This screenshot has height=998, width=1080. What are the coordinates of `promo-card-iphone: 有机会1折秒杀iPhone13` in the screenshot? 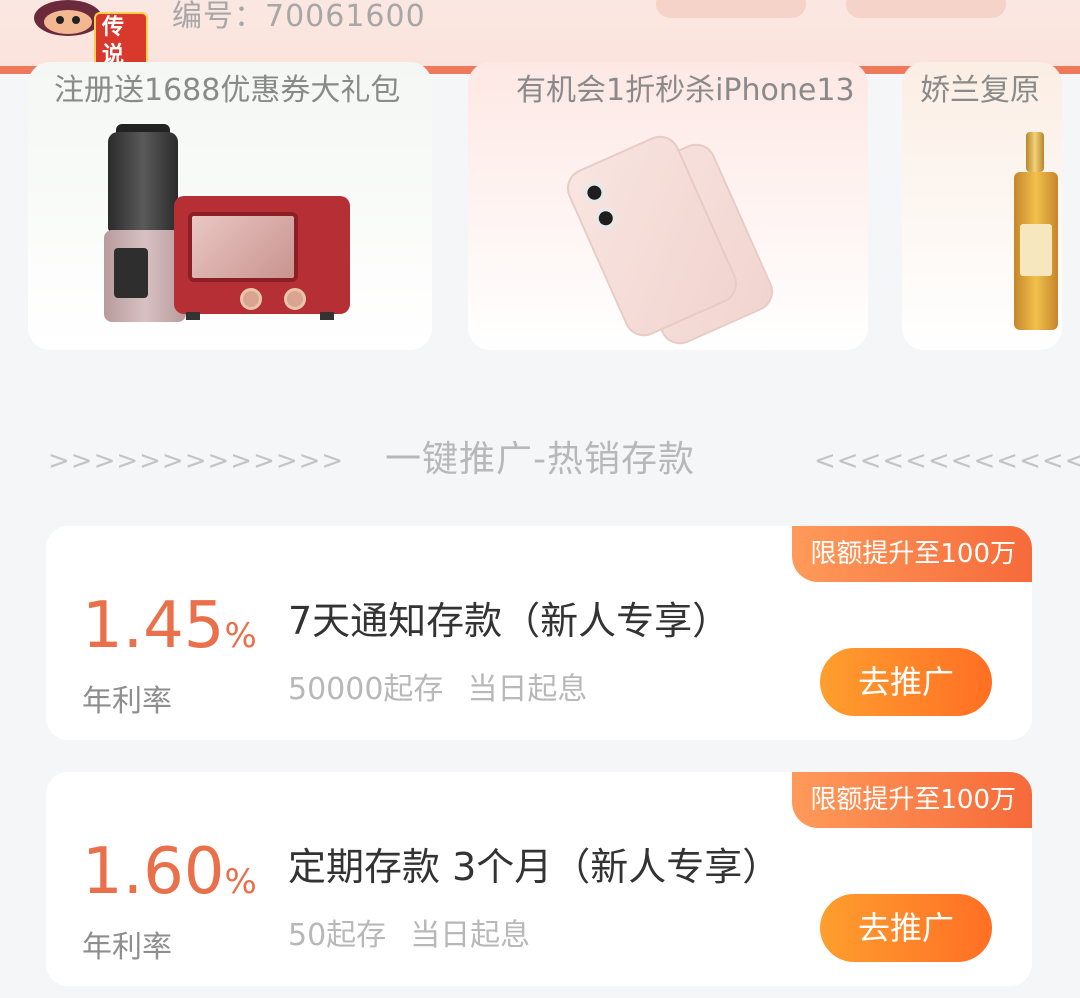 It's located at (668, 206).